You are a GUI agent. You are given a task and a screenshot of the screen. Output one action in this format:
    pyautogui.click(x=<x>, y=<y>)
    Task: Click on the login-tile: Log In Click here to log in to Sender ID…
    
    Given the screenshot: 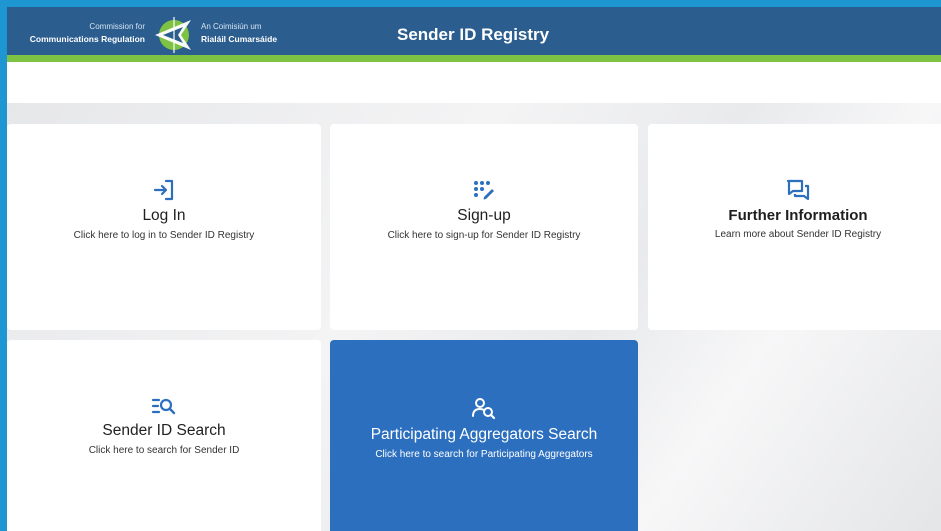 What is the action you would take?
    pyautogui.click(x=164, y=227)
    